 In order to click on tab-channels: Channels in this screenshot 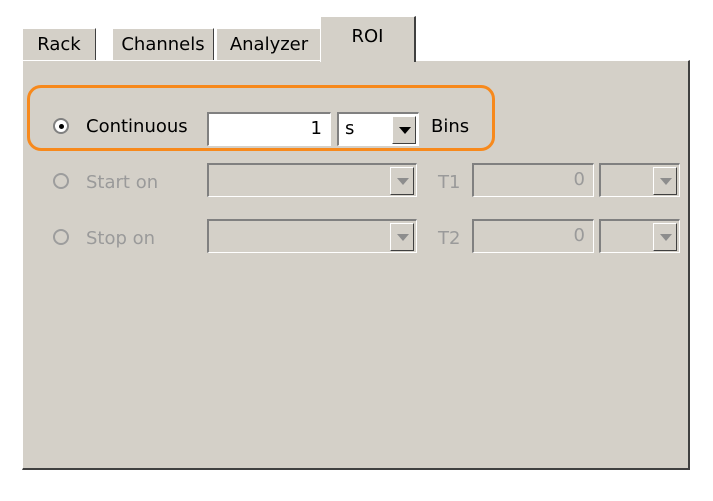, I will do `click(163, 45)`.